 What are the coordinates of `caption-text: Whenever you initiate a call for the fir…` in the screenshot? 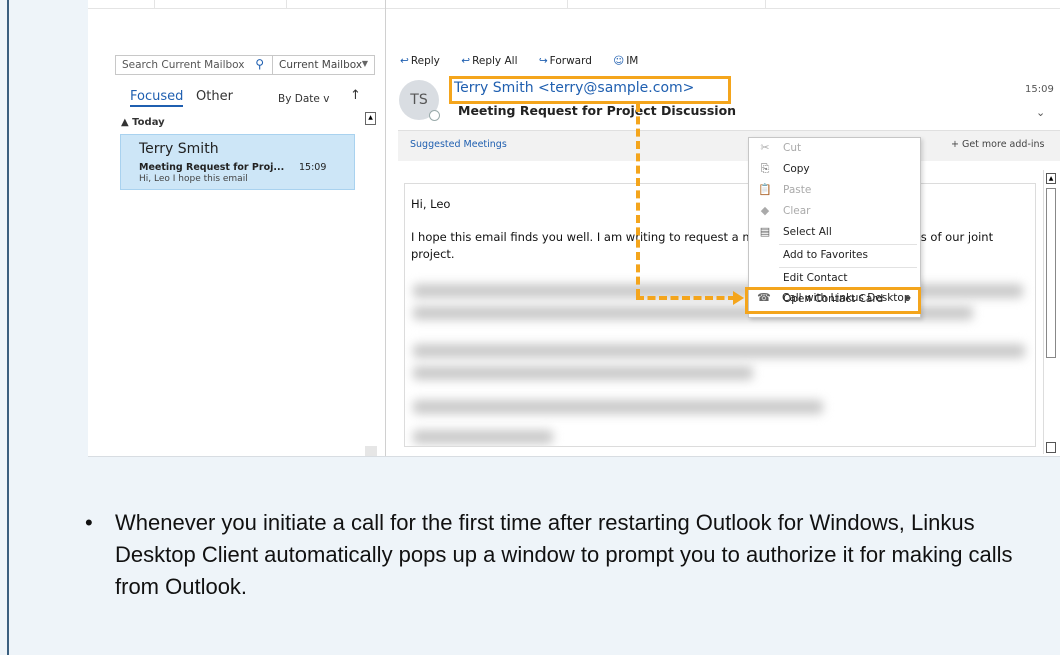 It's located at (564, 554).